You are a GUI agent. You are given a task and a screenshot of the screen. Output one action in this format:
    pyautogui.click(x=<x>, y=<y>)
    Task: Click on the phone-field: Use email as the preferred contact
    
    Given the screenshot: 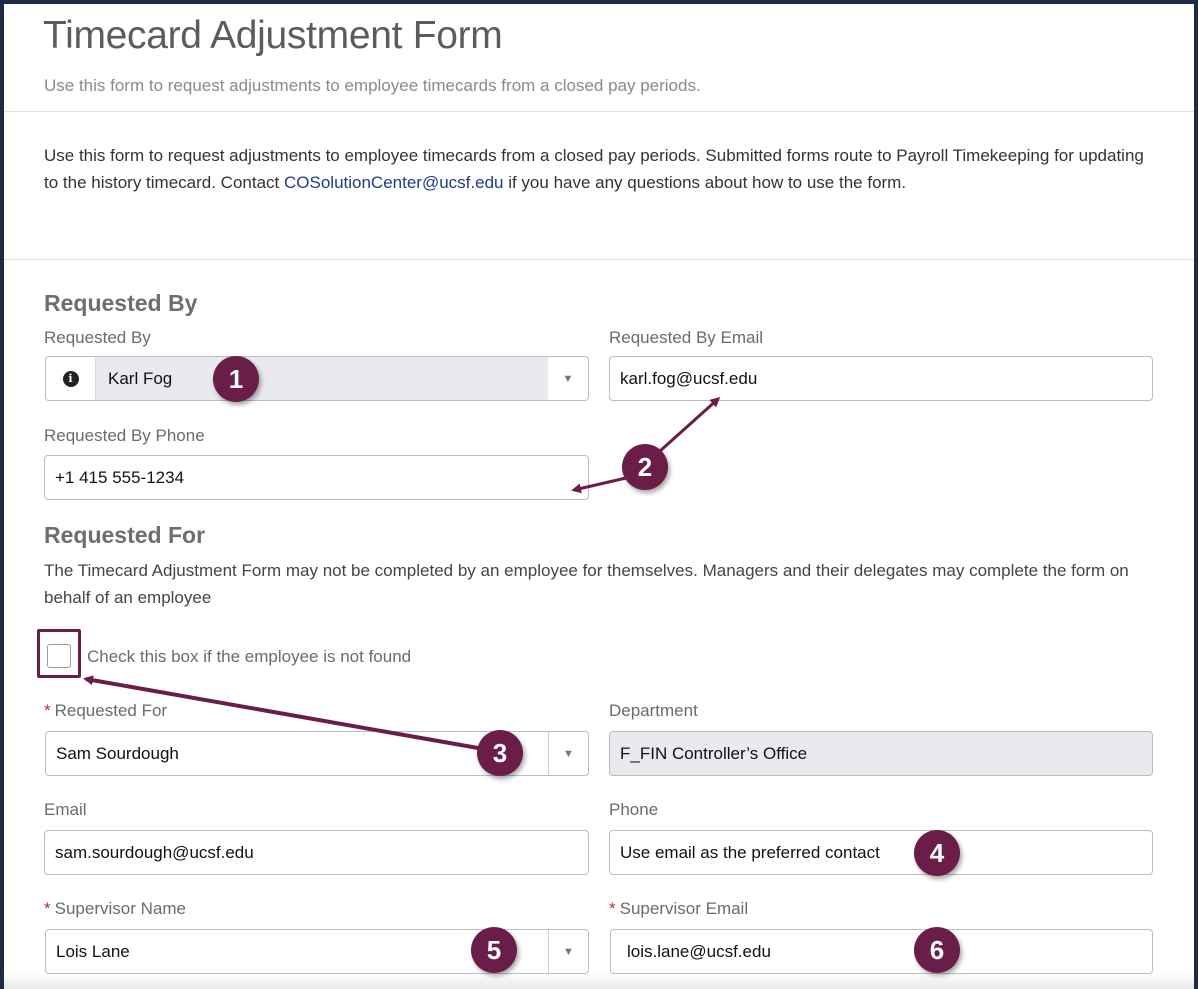 What is the action you would take?
    pyautogui.click(x=881, y=852)
    